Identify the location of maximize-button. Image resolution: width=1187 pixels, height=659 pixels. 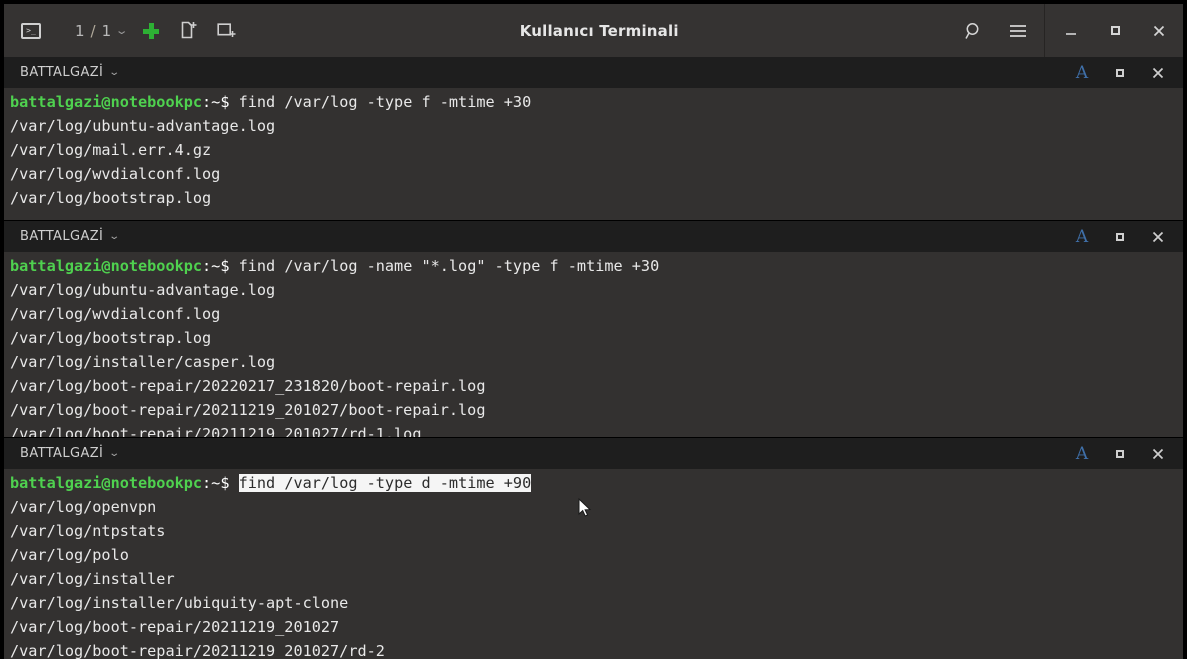
(1115, 30).